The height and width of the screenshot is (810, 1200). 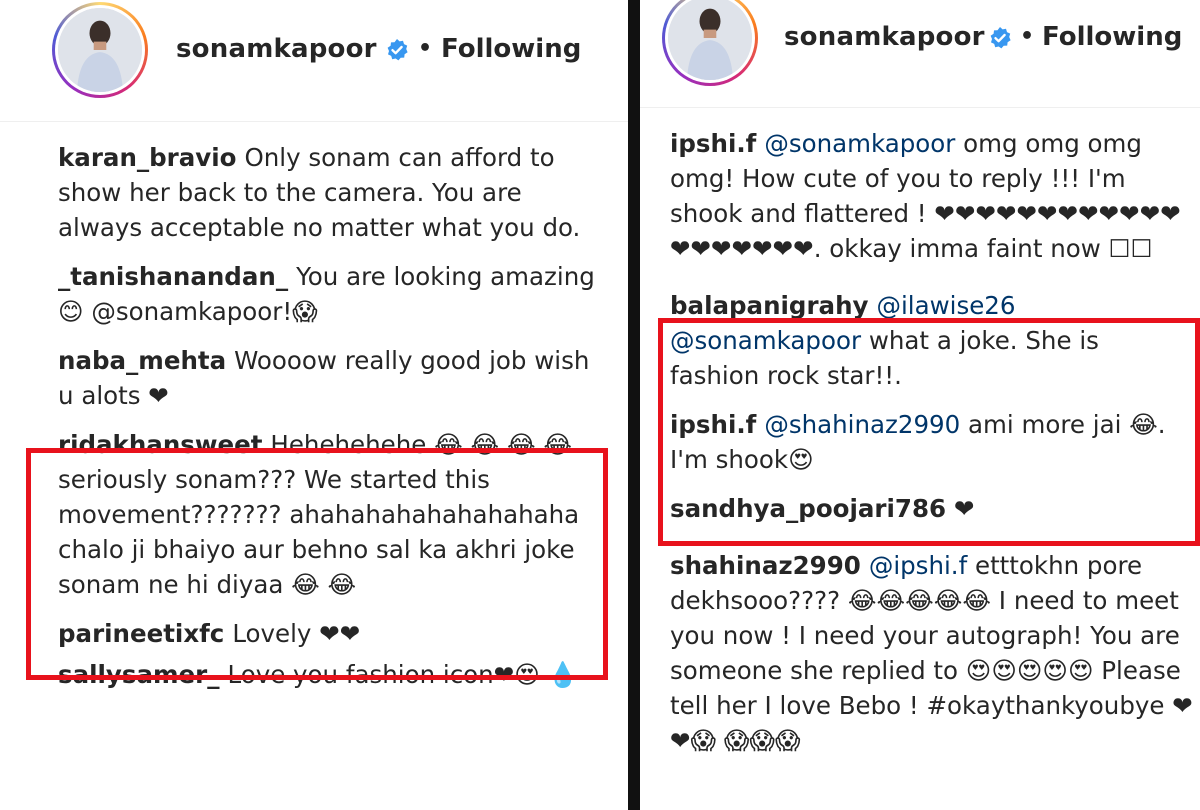 I want to click on panel-divider, so click(x=634, y=405).